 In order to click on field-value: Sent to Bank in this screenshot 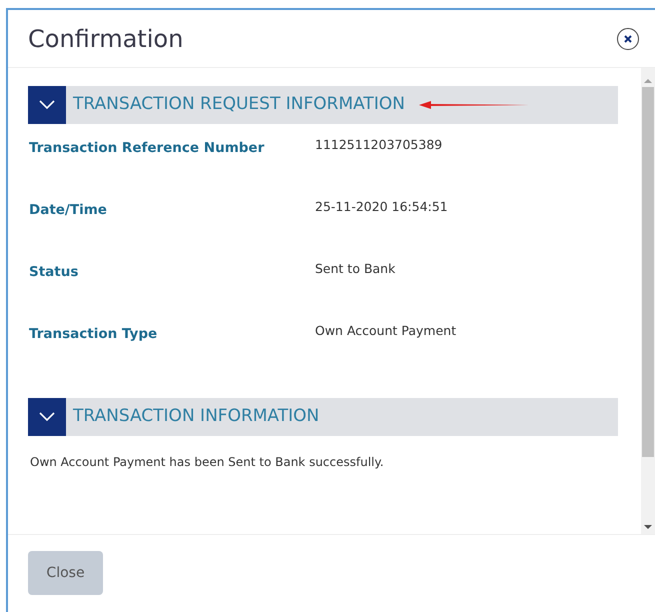, I will do `click(355, 269)`.